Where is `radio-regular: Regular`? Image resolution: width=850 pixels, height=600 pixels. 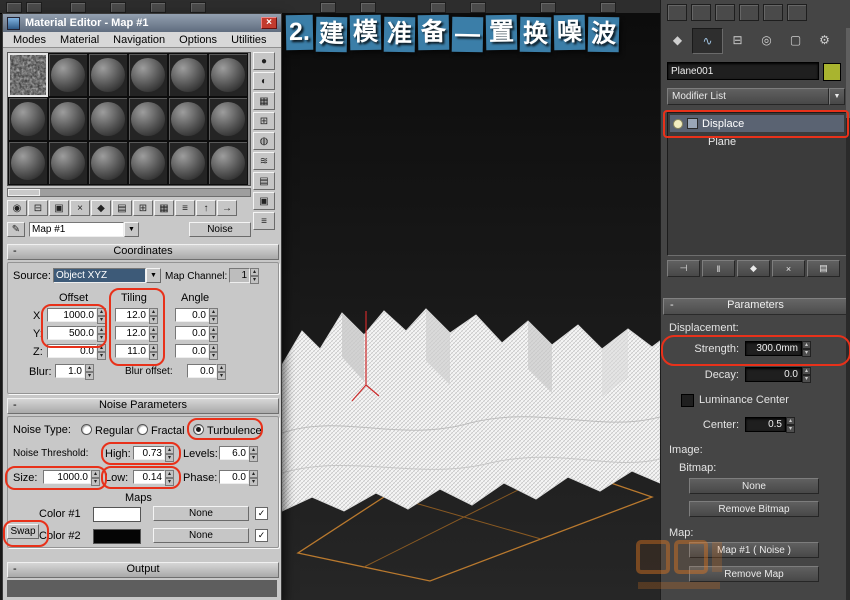 radio-regular: Regular is located at coordinates (107, 430).